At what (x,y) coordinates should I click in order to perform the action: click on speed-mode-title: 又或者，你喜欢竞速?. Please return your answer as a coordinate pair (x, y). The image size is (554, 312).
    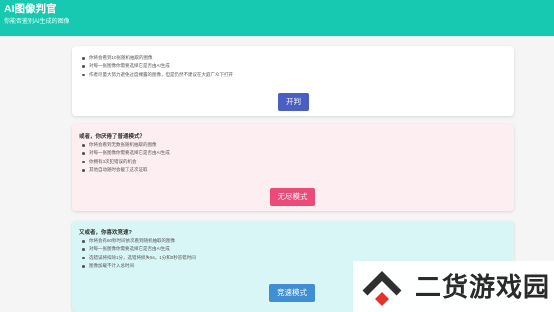
    Looking at the image, I should click on (105, 233).